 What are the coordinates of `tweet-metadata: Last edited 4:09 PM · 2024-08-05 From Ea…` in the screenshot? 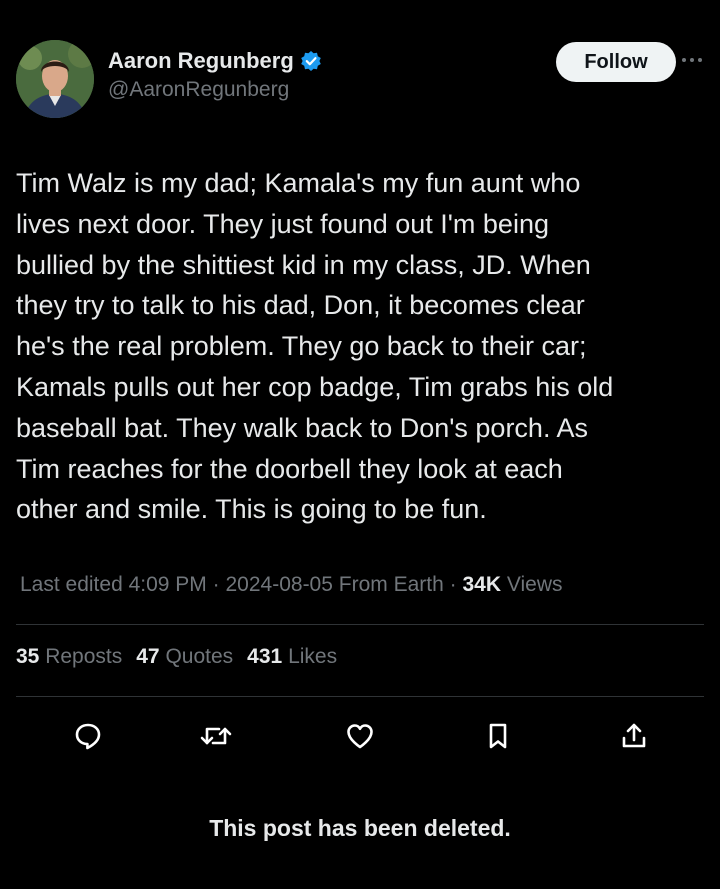 It's located at (291, 585).